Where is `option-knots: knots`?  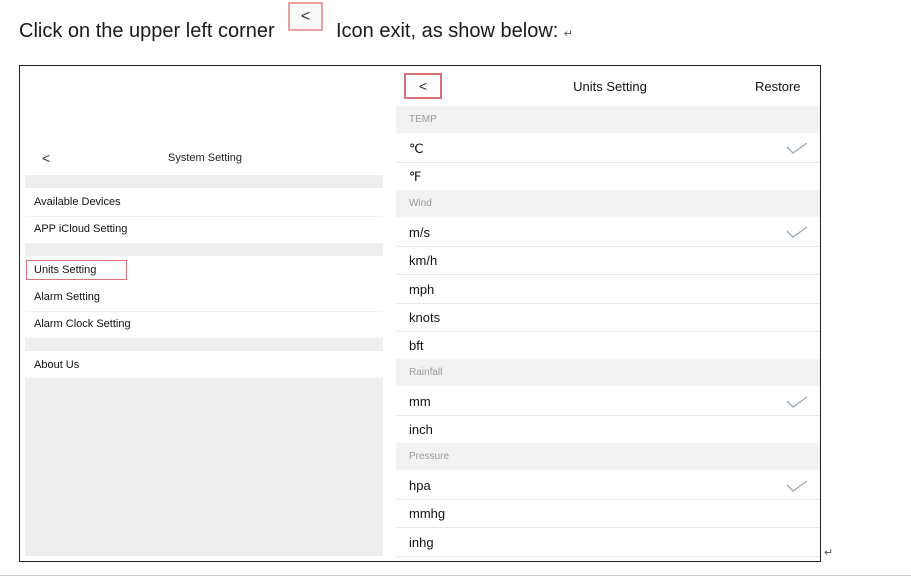
option-knots: knots is located at coordinates (424, 317).